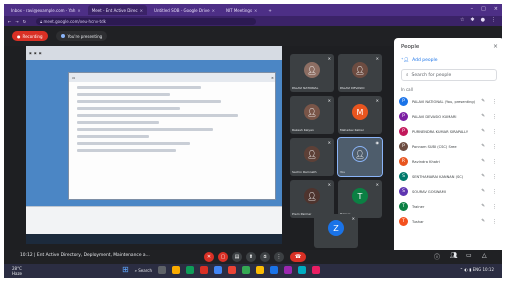 This screenshot has width=507, height=282. What do you see at coordinates (437, 256) in the screenshot?
I see `meeting-details-icon: ⓘ` at bounding box center [437, 256].